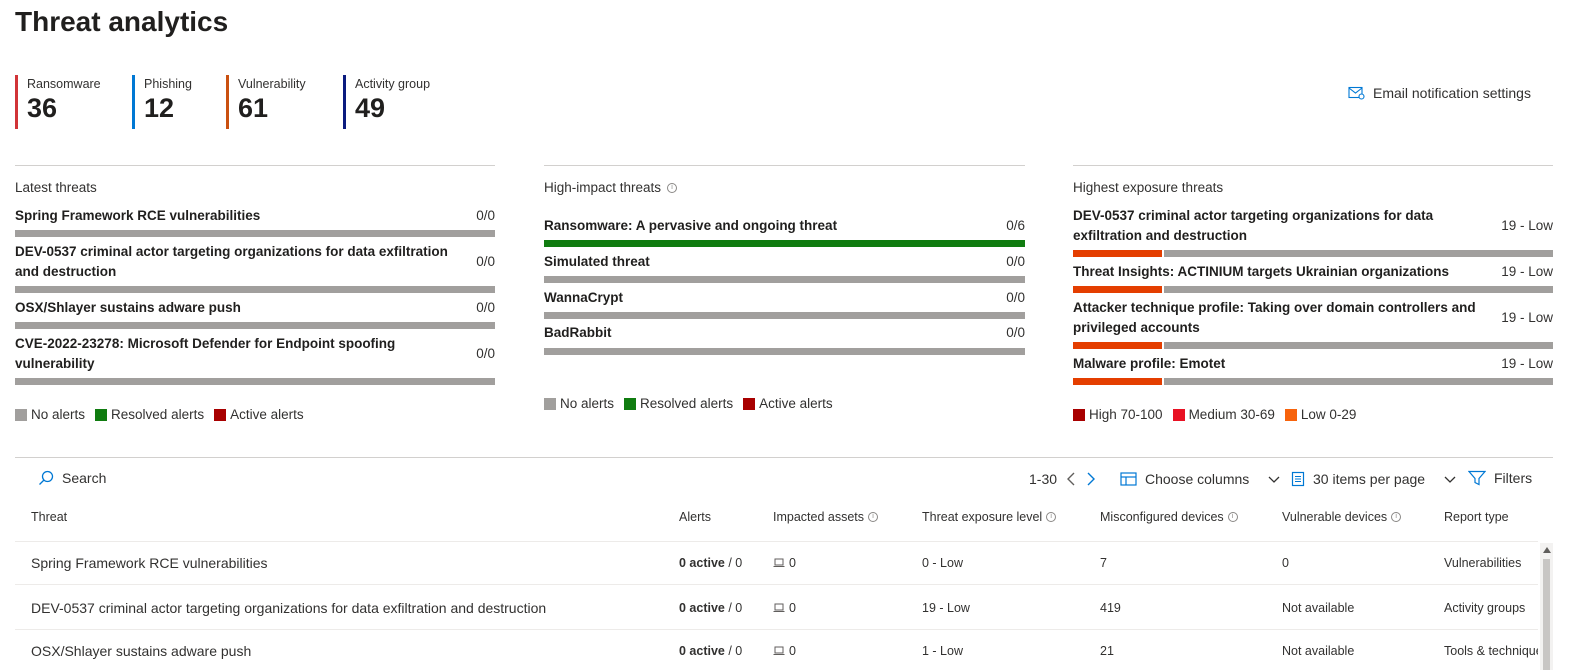  Describe the element at coordinates (158, 414) in the screenshot. I see `legend-label: Resolved alerts` at that location.